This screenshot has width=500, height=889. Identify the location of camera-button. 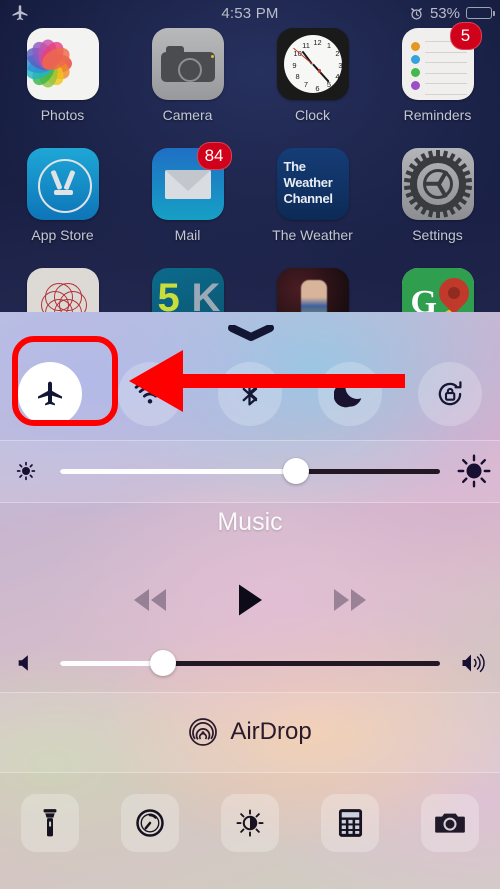
(450, 823).